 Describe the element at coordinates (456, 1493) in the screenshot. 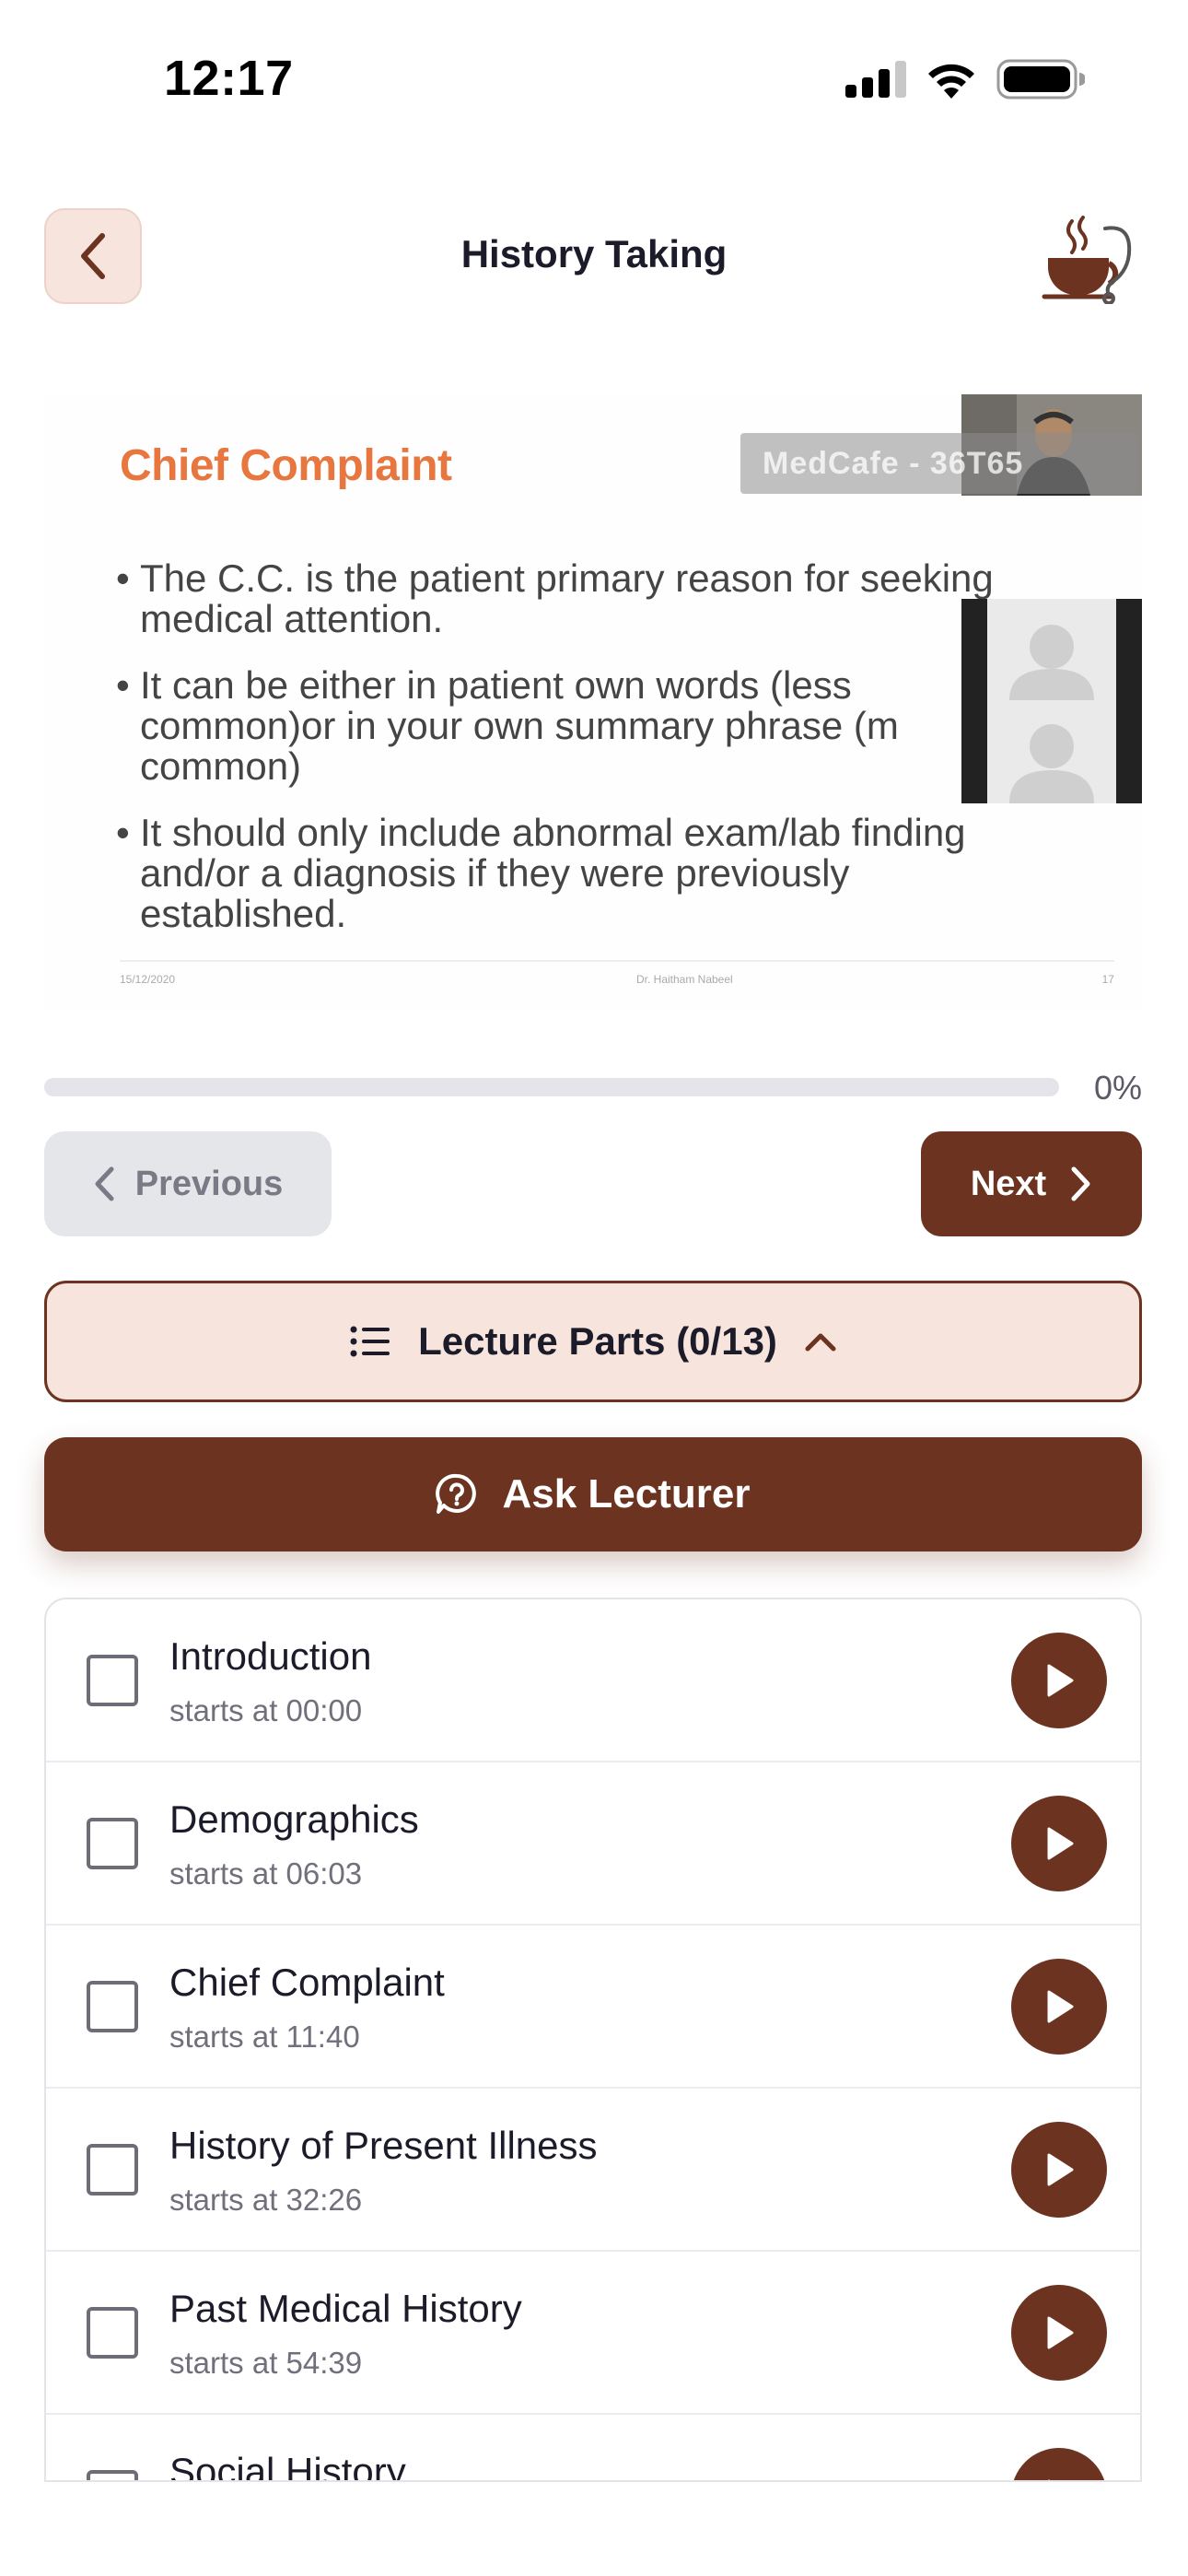

I see `chat-question-icon` at that location.